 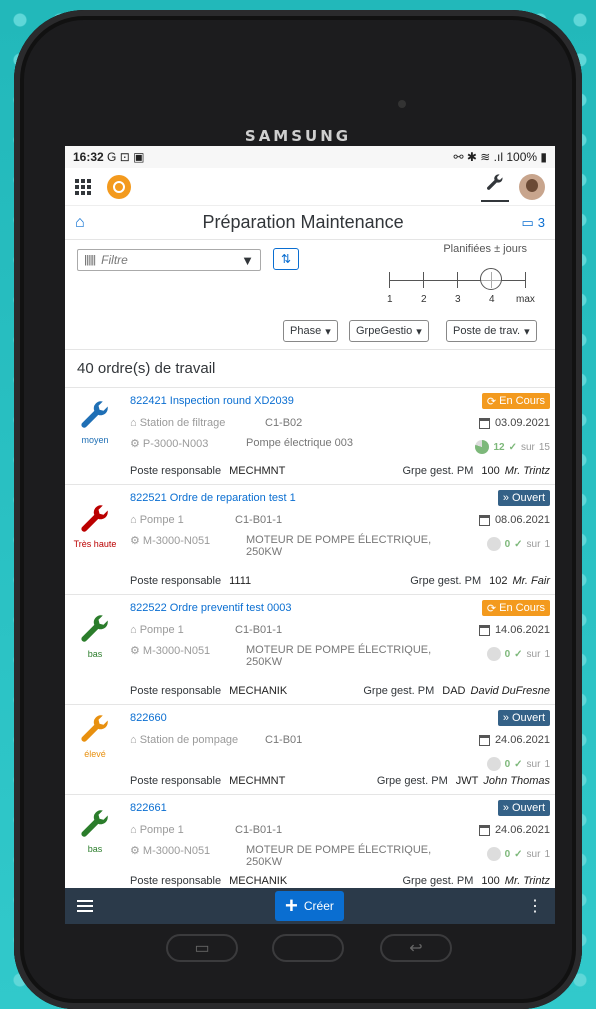 What do you see at coordinates (544, 447) in the screenshot?
I see `operations-total: 15` at bounding box center [544, 447].